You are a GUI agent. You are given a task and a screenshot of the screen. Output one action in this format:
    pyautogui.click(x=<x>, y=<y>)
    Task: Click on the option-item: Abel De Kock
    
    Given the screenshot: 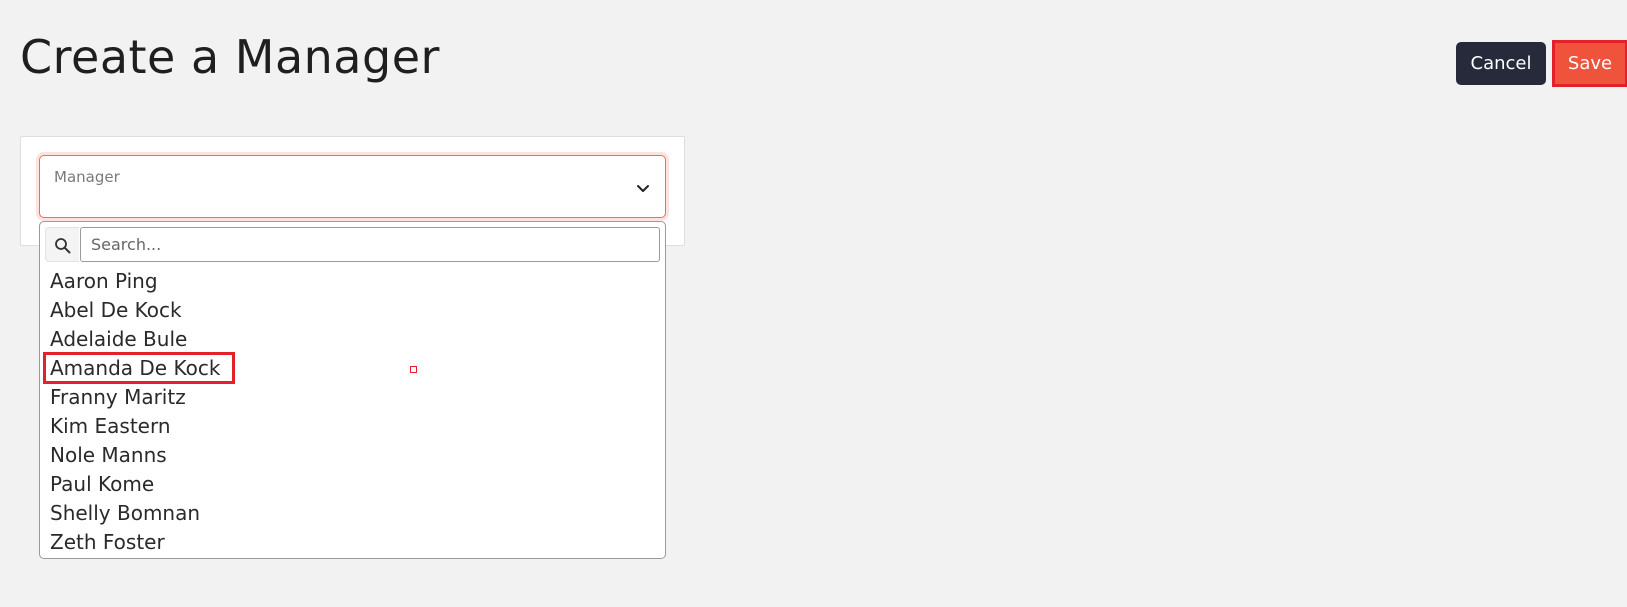 What is the action you would take?
    pyautogui.click(x=352, y=310)
    